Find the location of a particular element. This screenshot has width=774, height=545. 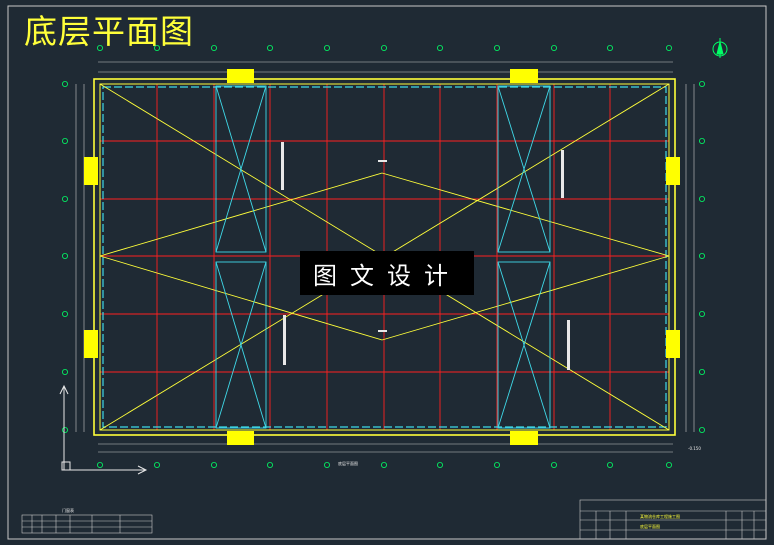

title-block is located at coordinates (673, 519).